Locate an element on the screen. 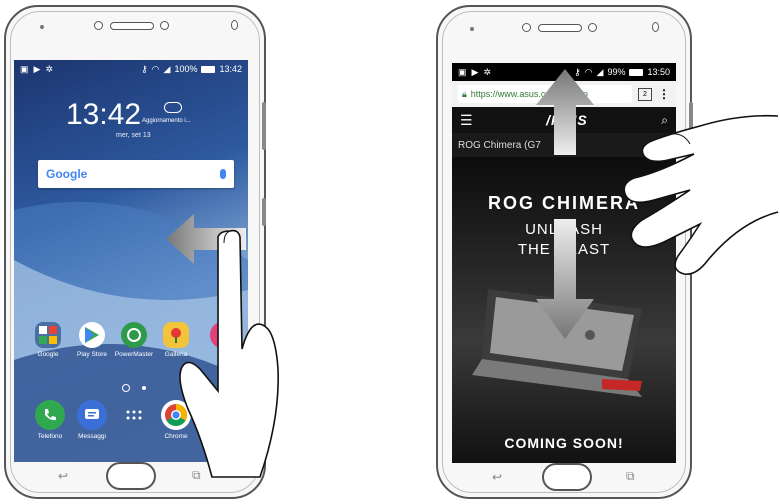 The height and width of the screenshot is (504, 780). play-notification-icon: ▶ is located at coordinates (37, 68).